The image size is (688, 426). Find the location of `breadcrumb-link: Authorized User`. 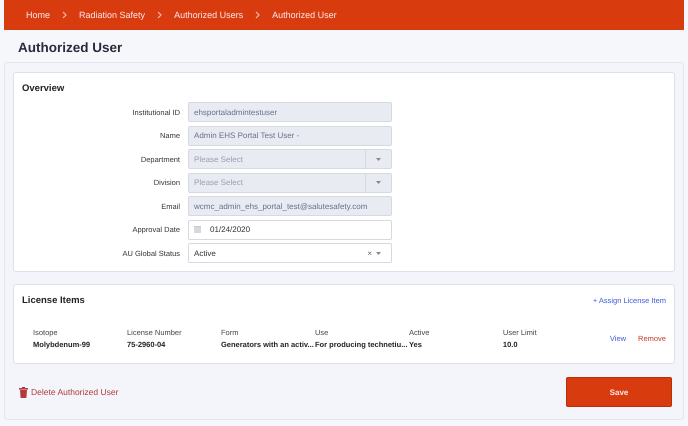

breadcrumb-link: Authorized User is located at coordinates (304, 15).